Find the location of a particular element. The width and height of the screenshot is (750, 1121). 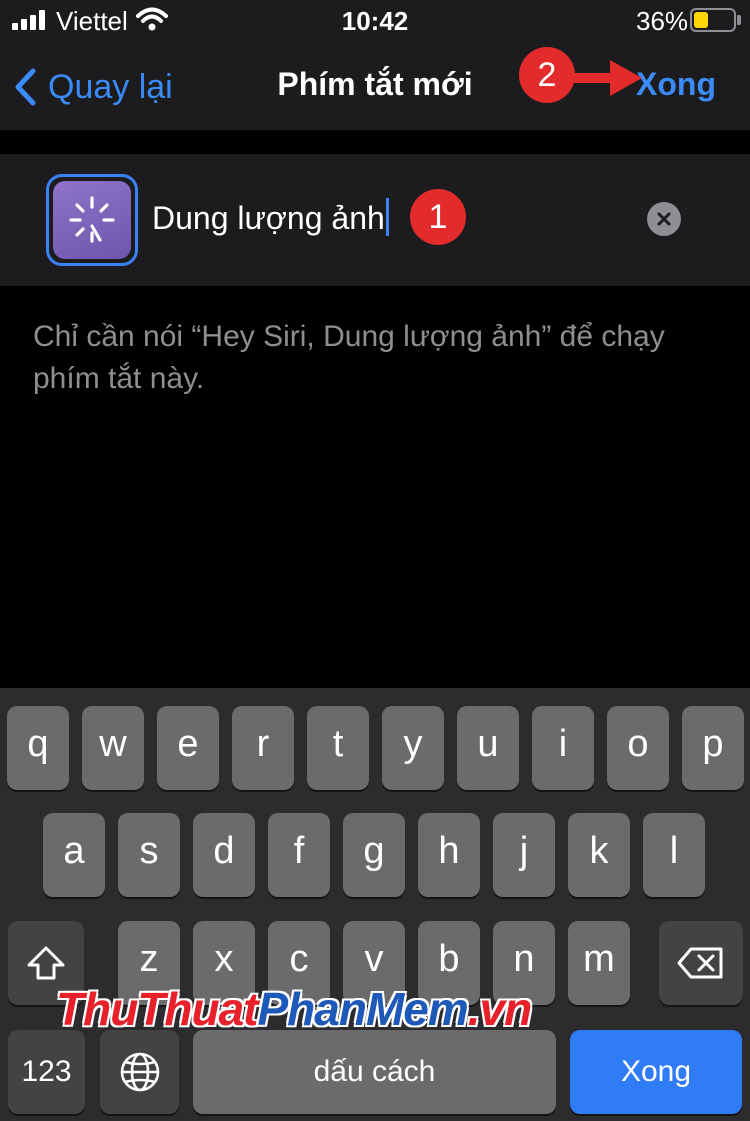

done-button: Xong is located at coordinates (676, 84).